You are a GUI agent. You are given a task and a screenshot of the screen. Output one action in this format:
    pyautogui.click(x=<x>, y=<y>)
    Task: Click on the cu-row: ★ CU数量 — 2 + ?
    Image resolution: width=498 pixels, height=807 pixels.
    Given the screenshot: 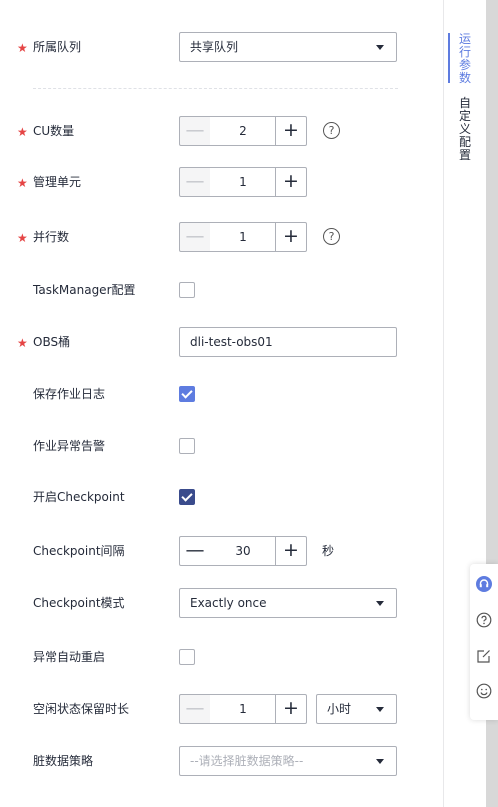 What is the action you would take?
    pyautogui.click(x=220, y=131)
    